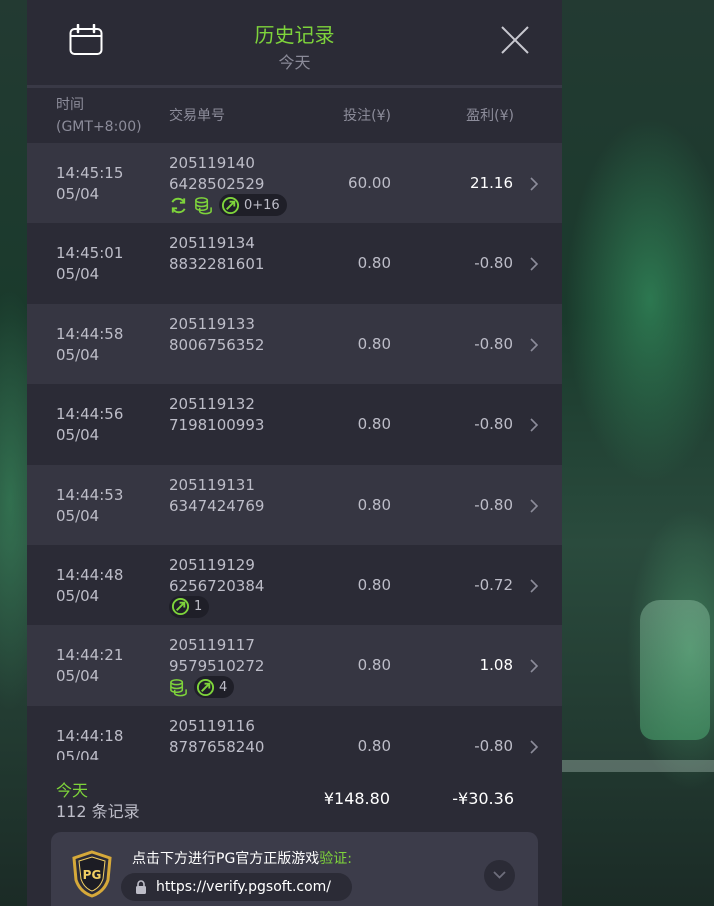  Describe the element at coordinates (212, 243) in the screenshot. I see `row-id-line1: 205119134` at that location.